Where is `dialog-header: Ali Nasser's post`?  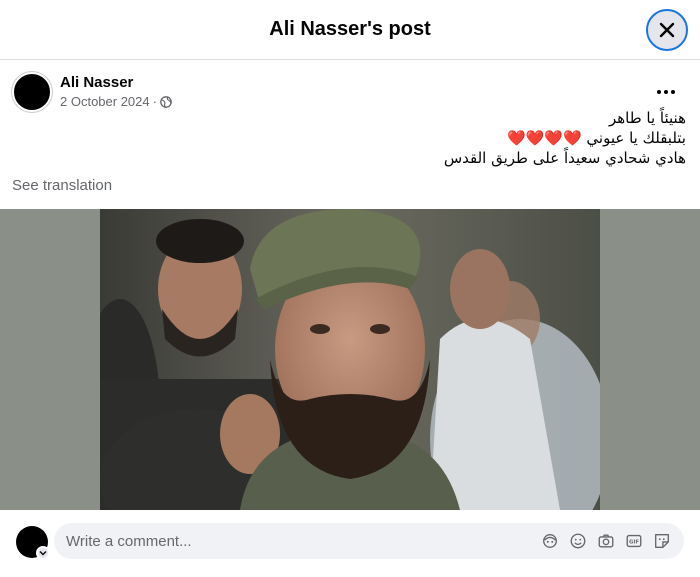
dialog-header: Ali Nasser's post is located at coordinates (350, 30).